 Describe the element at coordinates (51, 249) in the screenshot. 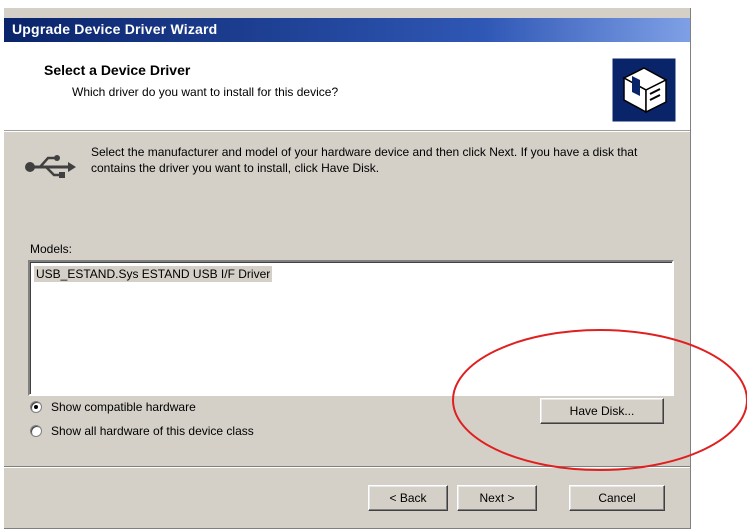

I see `models-label: Models:` at that location.